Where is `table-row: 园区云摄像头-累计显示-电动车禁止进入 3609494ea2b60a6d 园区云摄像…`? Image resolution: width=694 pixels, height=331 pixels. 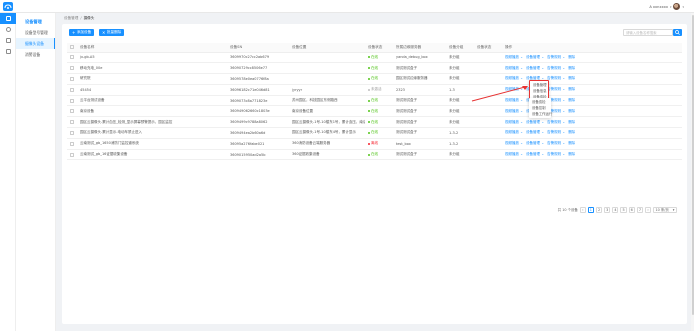
table-row: 园区云摄像头-累计显示-电动车禁止进入 3609494ea2b60a6d 园区云摄像… is located at coordinates (374, 133).